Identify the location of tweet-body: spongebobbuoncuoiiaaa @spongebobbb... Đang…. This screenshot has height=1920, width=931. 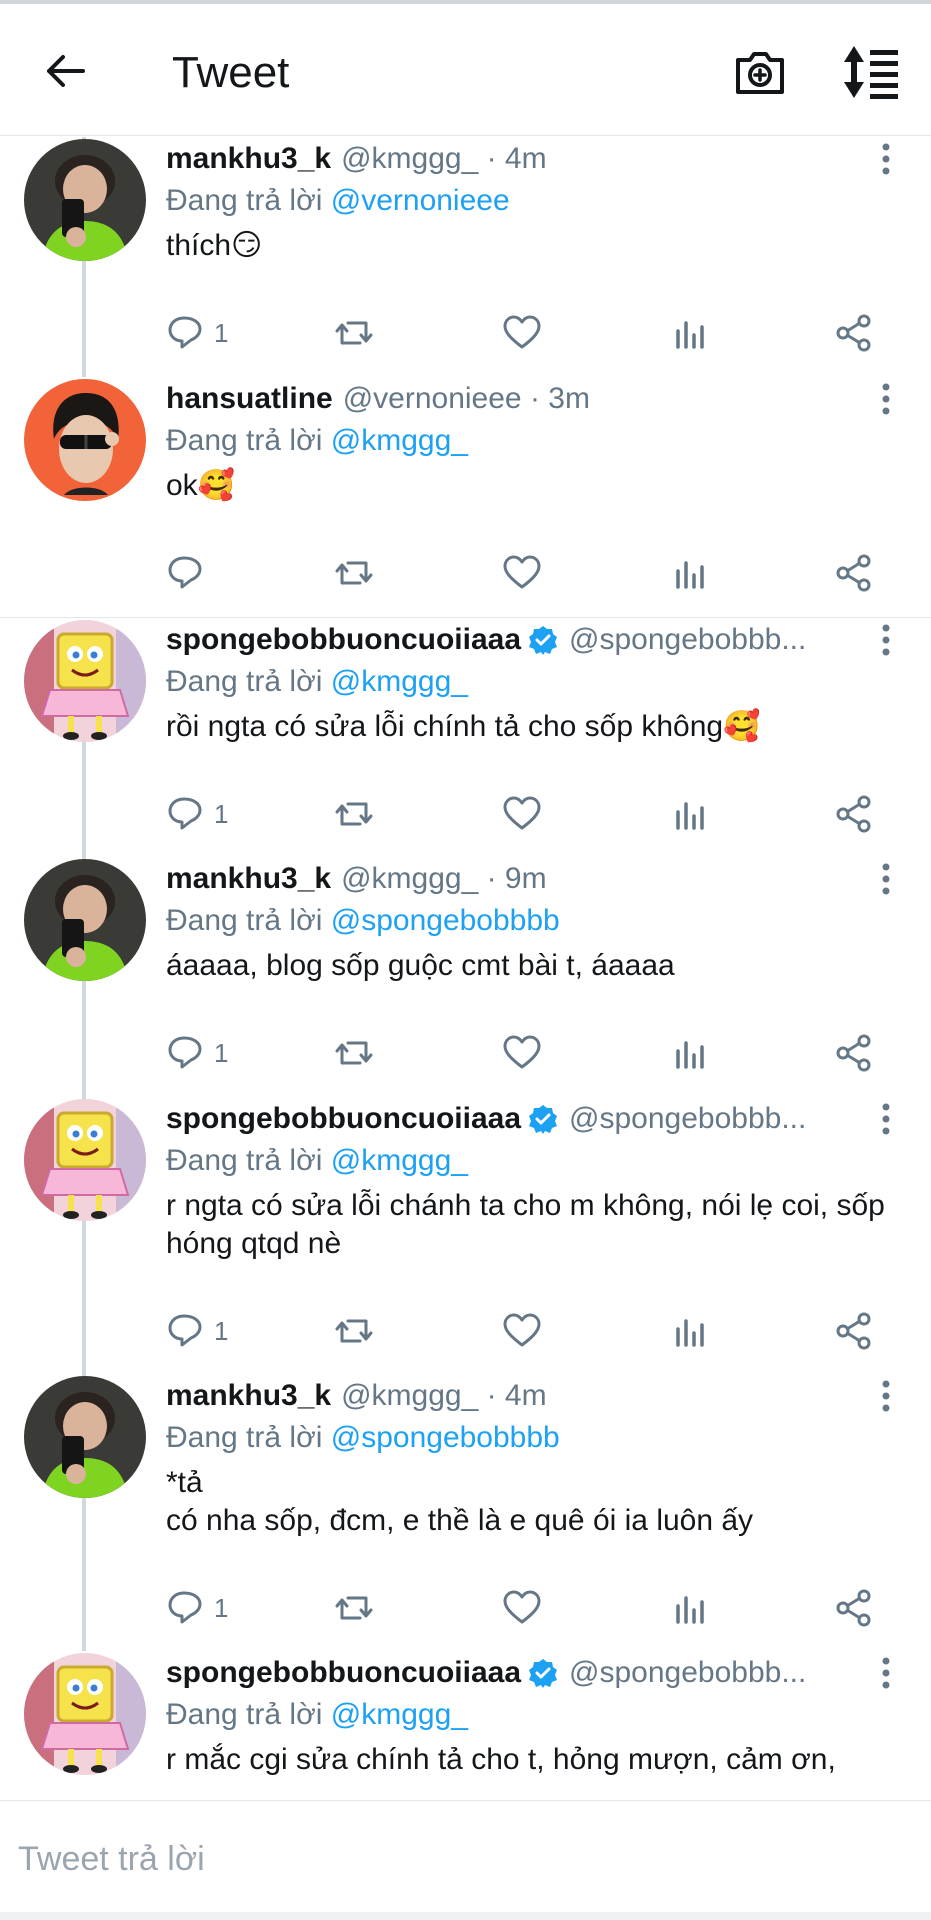
(548, 1715).